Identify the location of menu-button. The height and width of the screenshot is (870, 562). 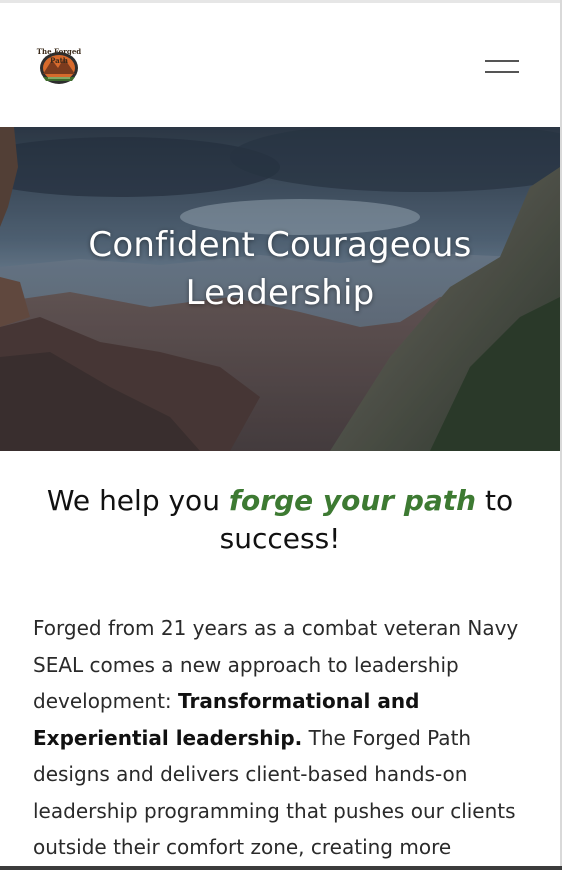
(502, 68).